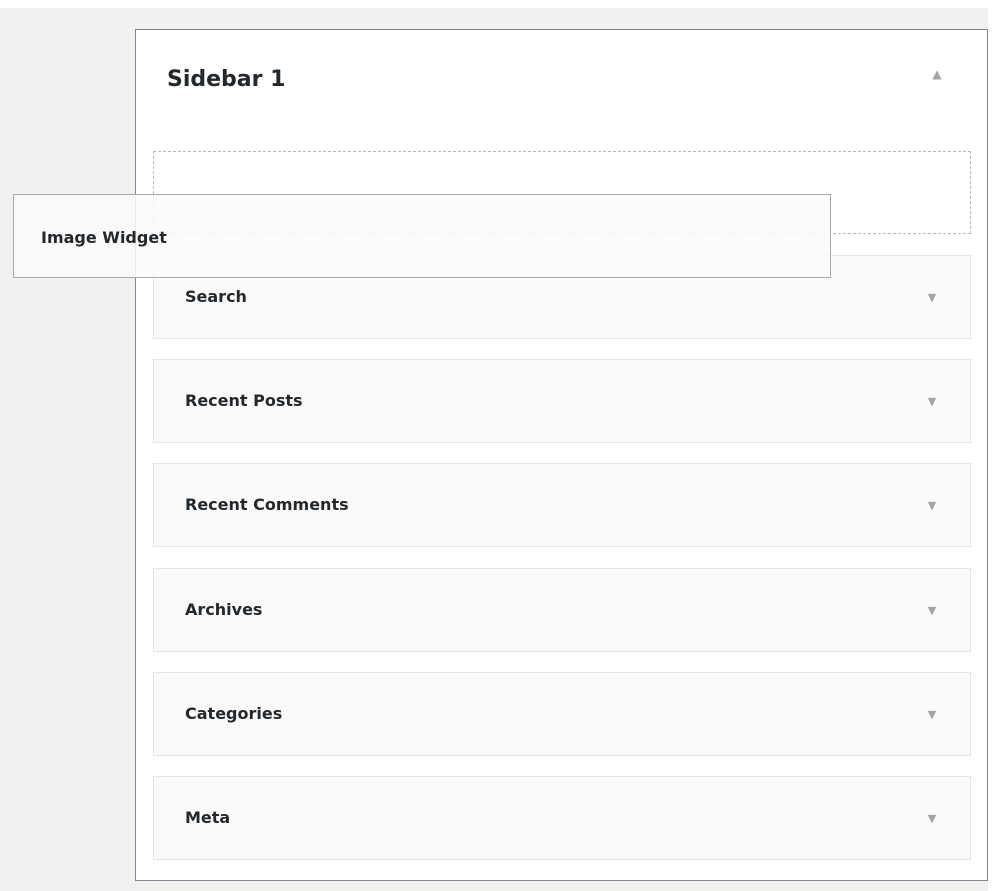  I want to click on widget-title: Meta, so click(208, 817).